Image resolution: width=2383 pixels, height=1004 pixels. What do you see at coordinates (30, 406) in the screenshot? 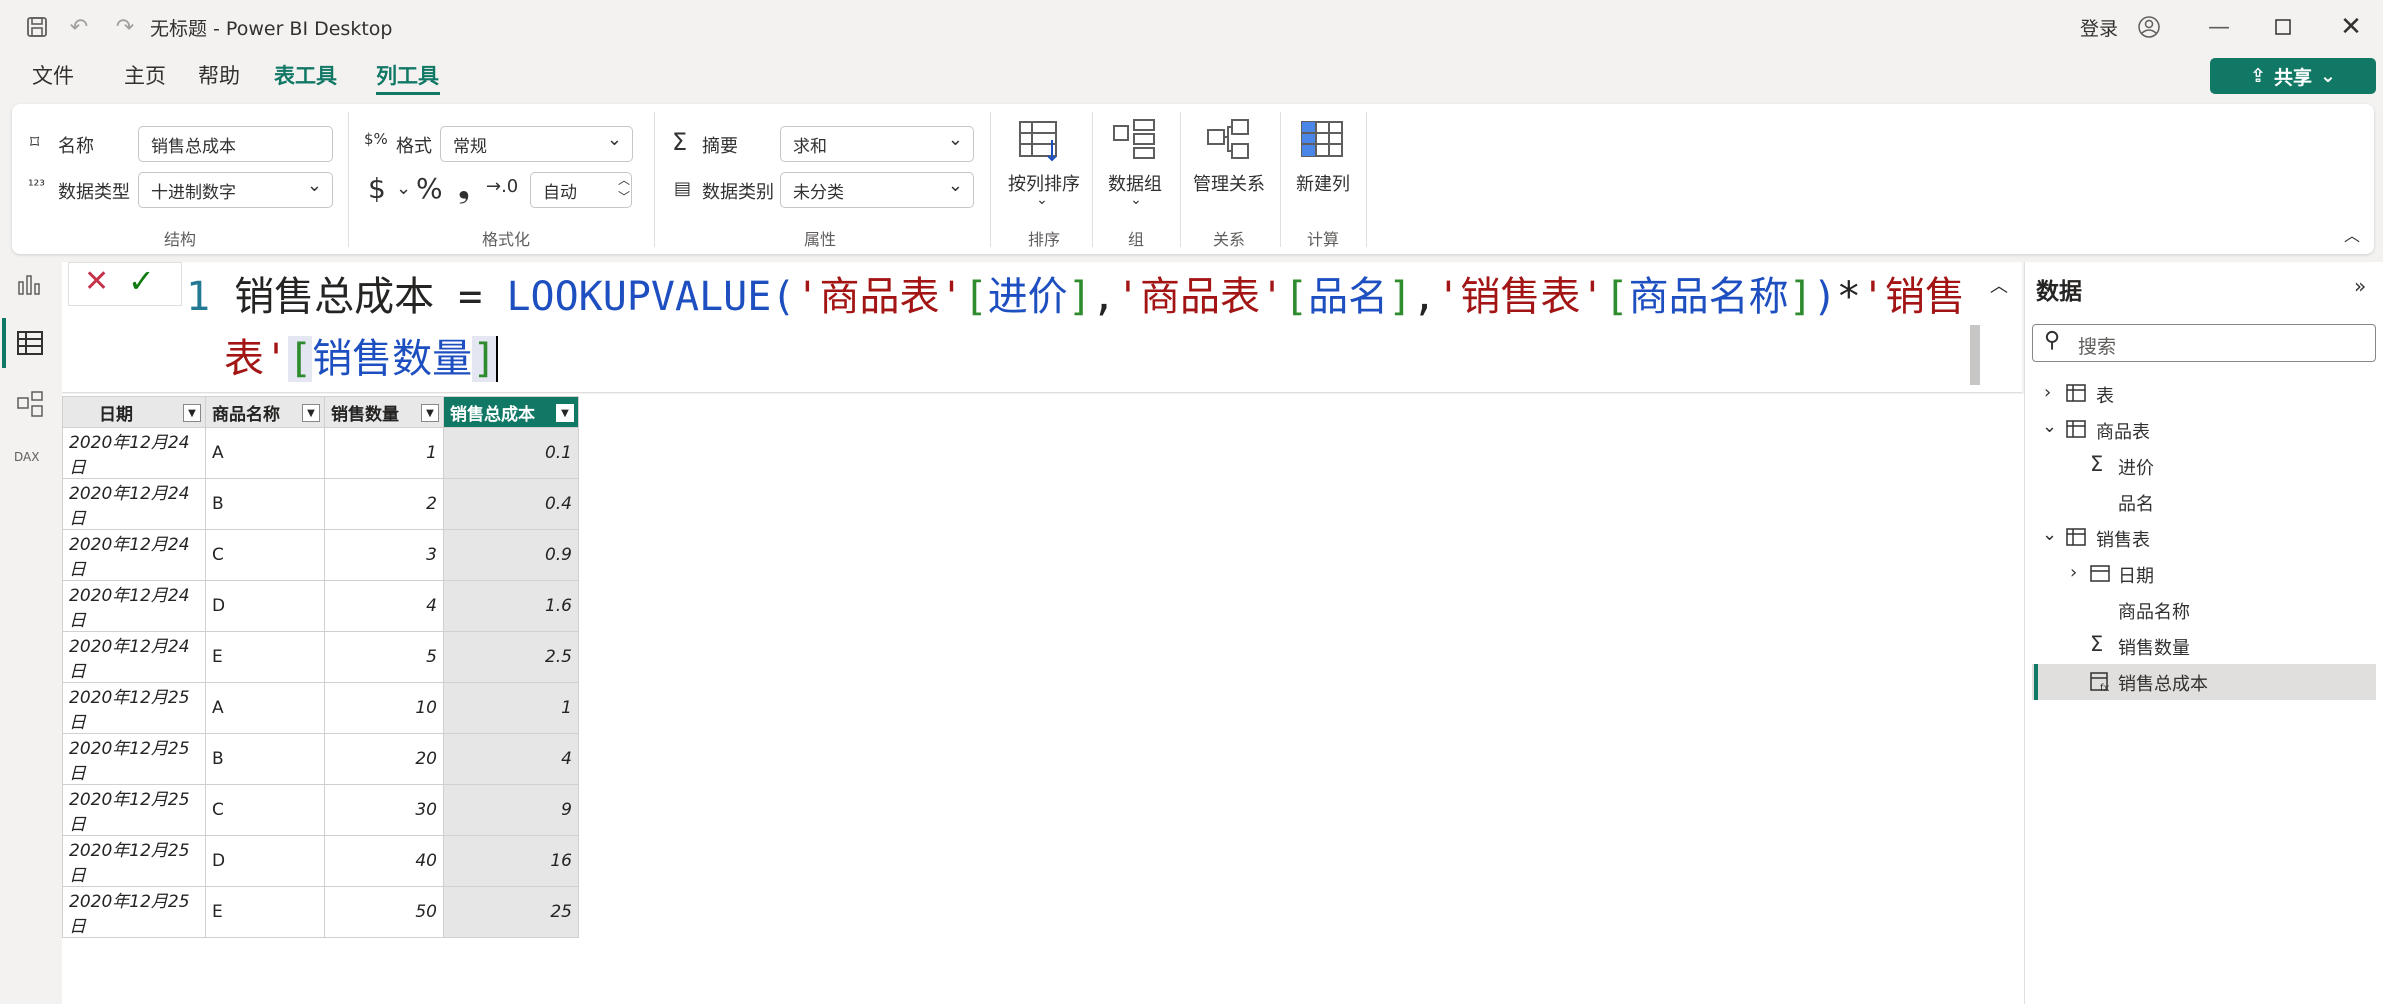
I see `model-view-icon` at bounding box center [30, 406].